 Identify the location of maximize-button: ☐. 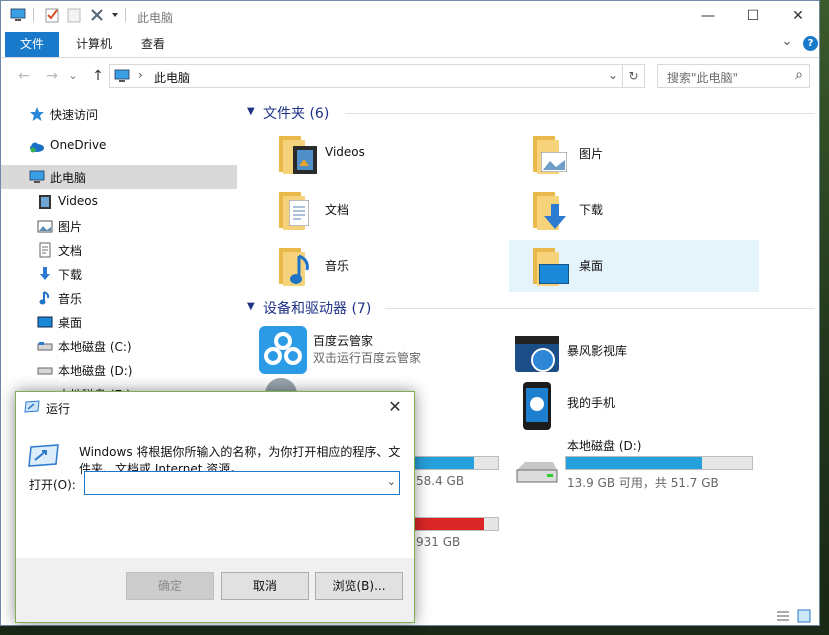
(753, 16).